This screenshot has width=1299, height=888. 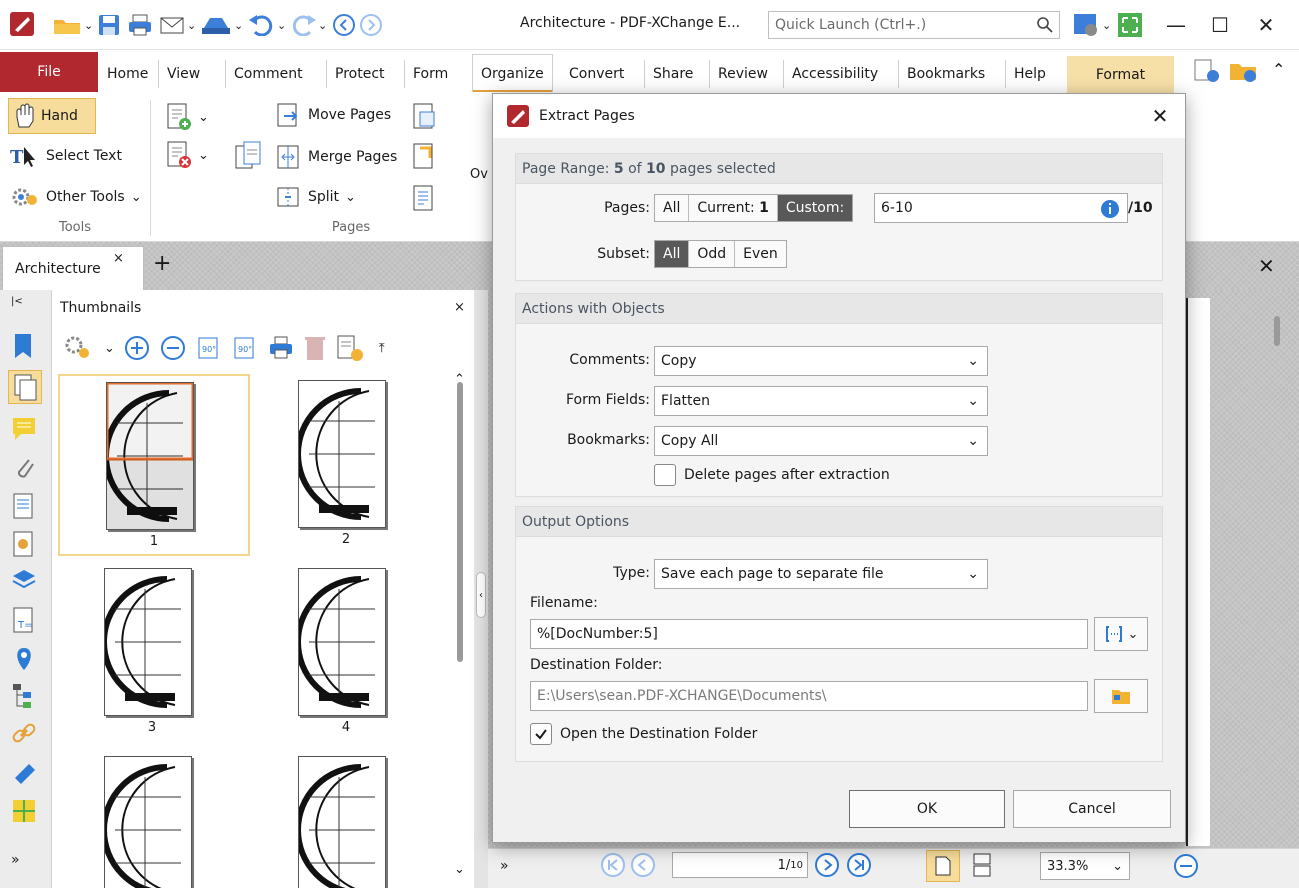 What do you see at coordinates (25, 506) in the screenshot?
I see `content-panel-icon` at bounding box center [25, 506].